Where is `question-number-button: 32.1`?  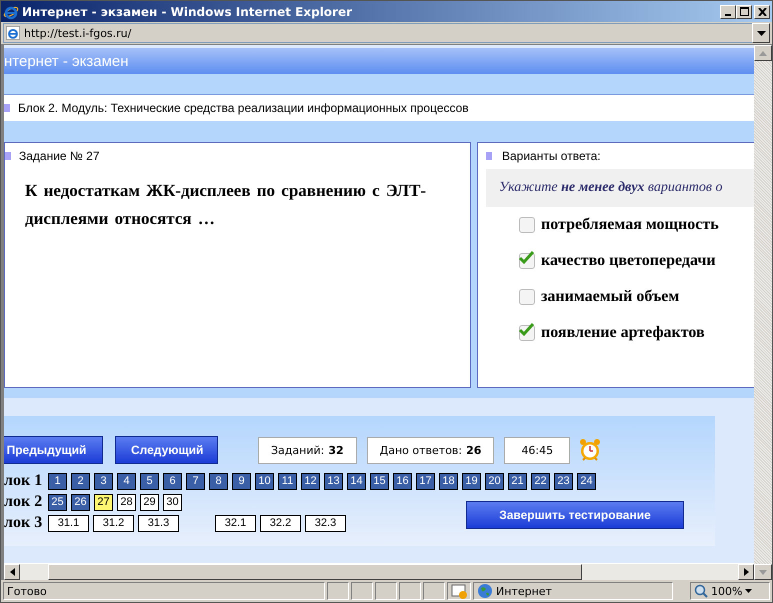 question-number-button: 32.1 is located at coordinates (235, 523).